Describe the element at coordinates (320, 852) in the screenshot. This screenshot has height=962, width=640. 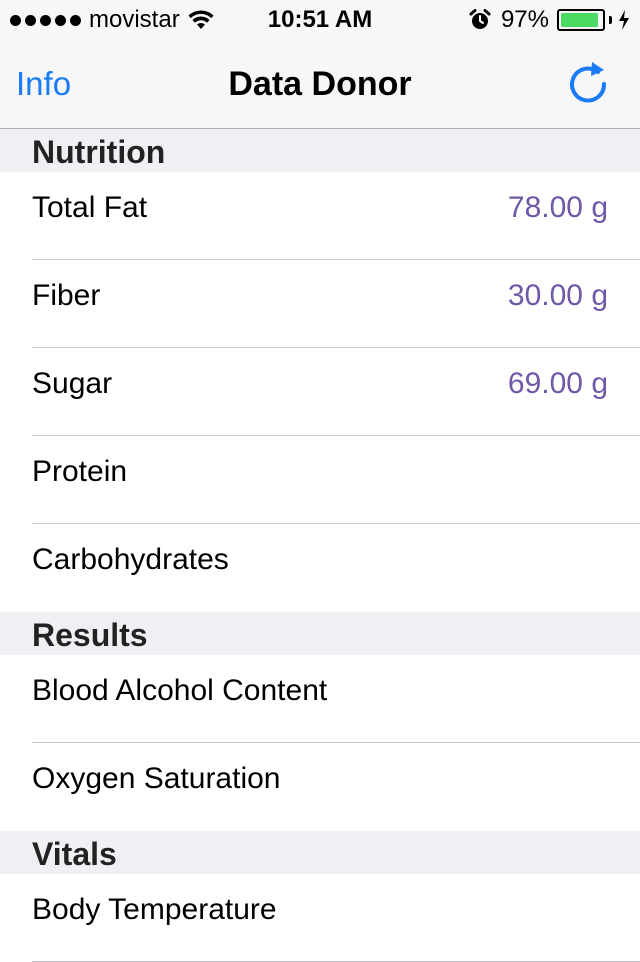
I see `section-header-vitals: Vitals` at that location.